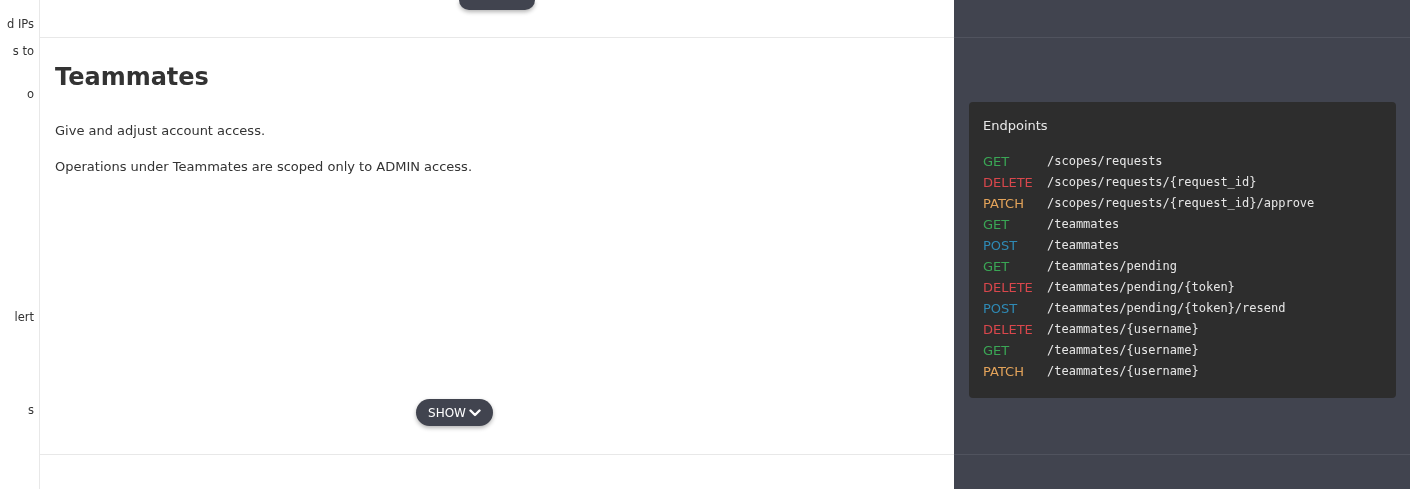 Image resolution: width=1410 pixels, height=489 pixels. I want to click on endpoint-path: /teammates/pending/{token}, so click(1141, 287).